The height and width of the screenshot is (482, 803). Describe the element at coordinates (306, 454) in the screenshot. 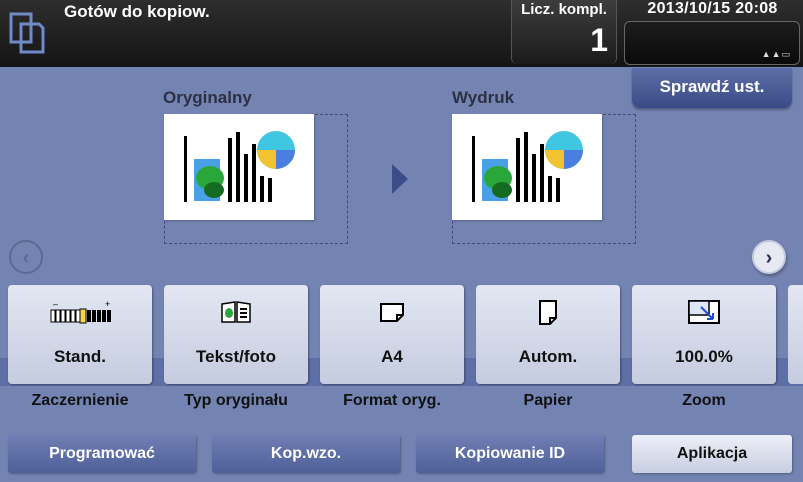

I see `proof-copy-button: Kop.wzo.` at that location.